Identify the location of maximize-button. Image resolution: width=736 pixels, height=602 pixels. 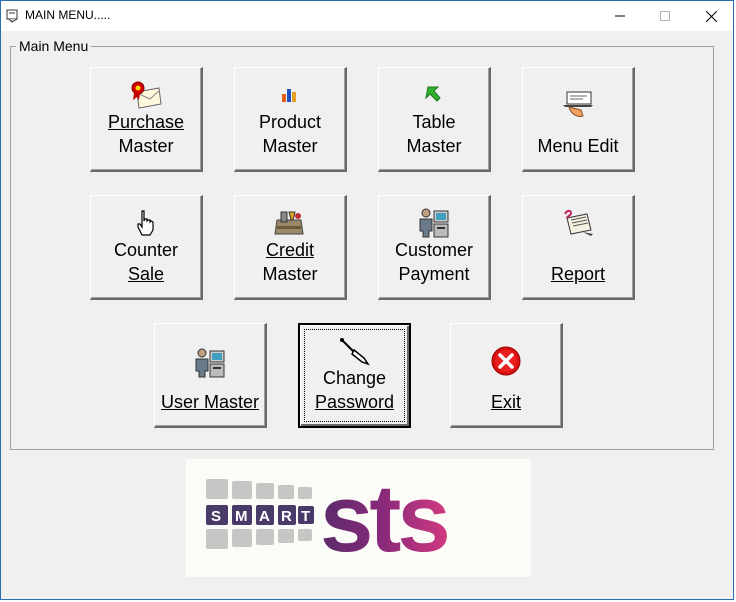
(665, 16).